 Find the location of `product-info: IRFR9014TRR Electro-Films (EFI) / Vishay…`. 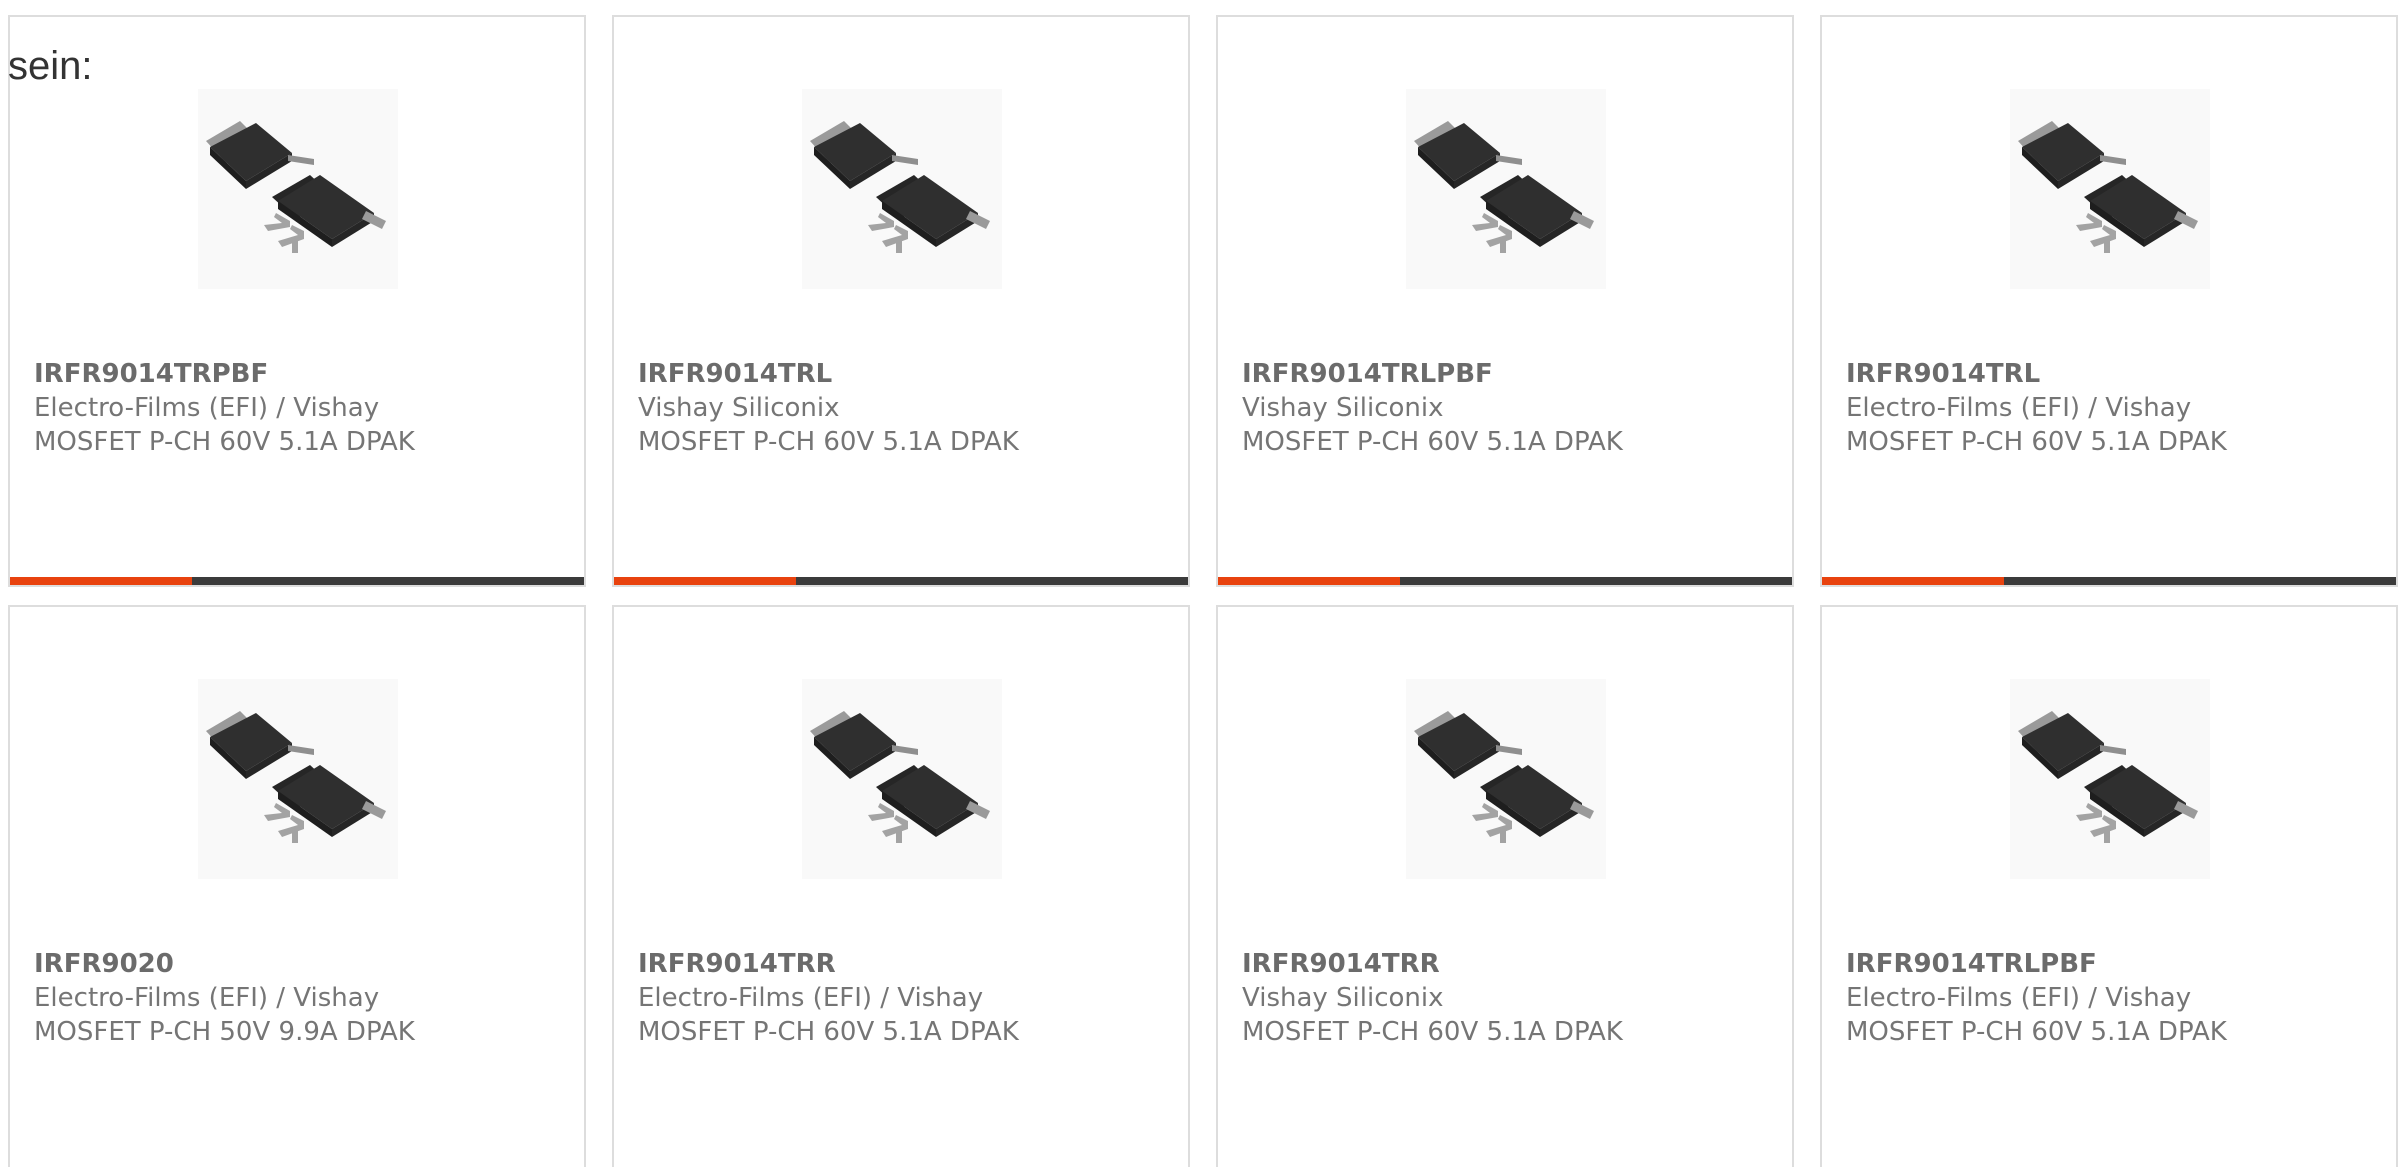

product-info: IRFR9014TRR Electro-Films (EFI) / Vishay… is located at coordinates (903, 998).